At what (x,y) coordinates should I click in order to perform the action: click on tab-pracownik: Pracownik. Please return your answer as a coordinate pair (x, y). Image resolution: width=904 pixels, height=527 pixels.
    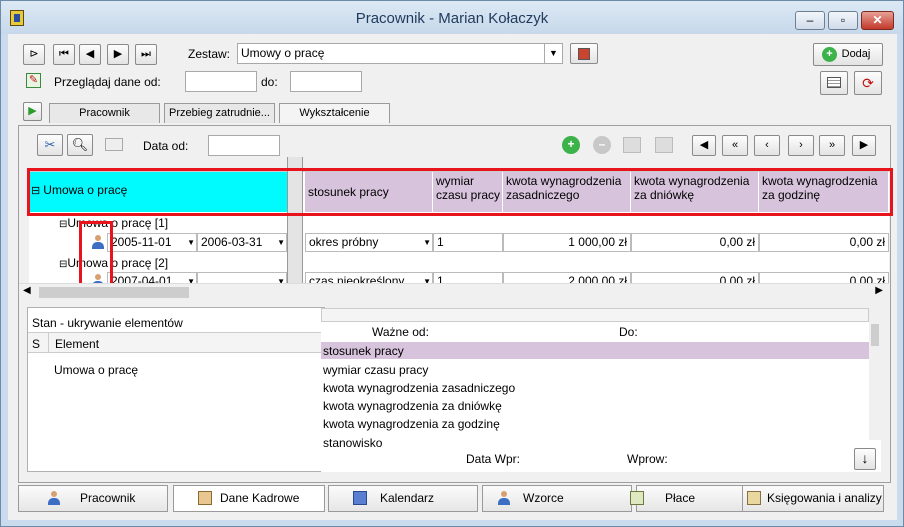
    Looking at the image, I should click on (104, 113).